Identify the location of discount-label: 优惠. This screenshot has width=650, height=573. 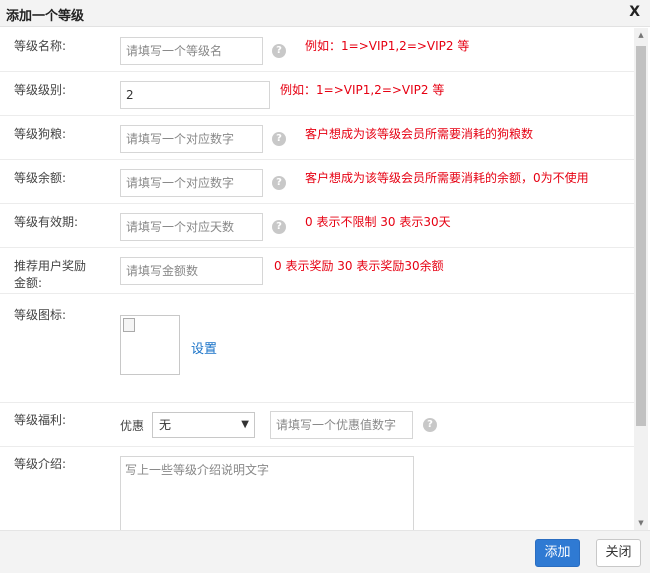
(132, 426).